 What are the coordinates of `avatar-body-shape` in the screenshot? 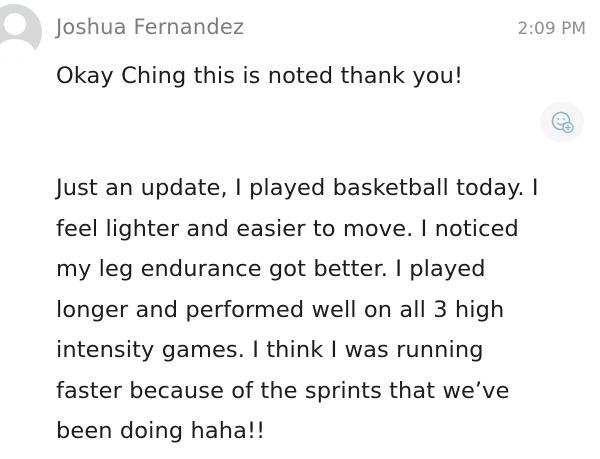 It's located at (18, 49).